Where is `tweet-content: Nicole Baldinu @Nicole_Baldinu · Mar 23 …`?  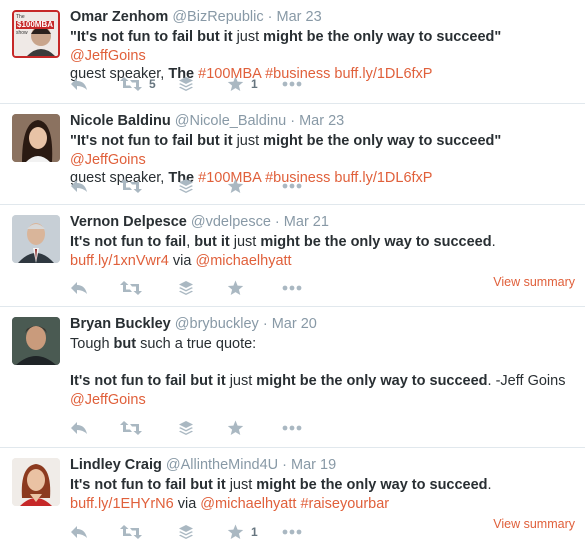 tweet-content: Nicole Baldinu @Nicole_Baldinu · Mar 23 … is located at coordinates (323, 150).